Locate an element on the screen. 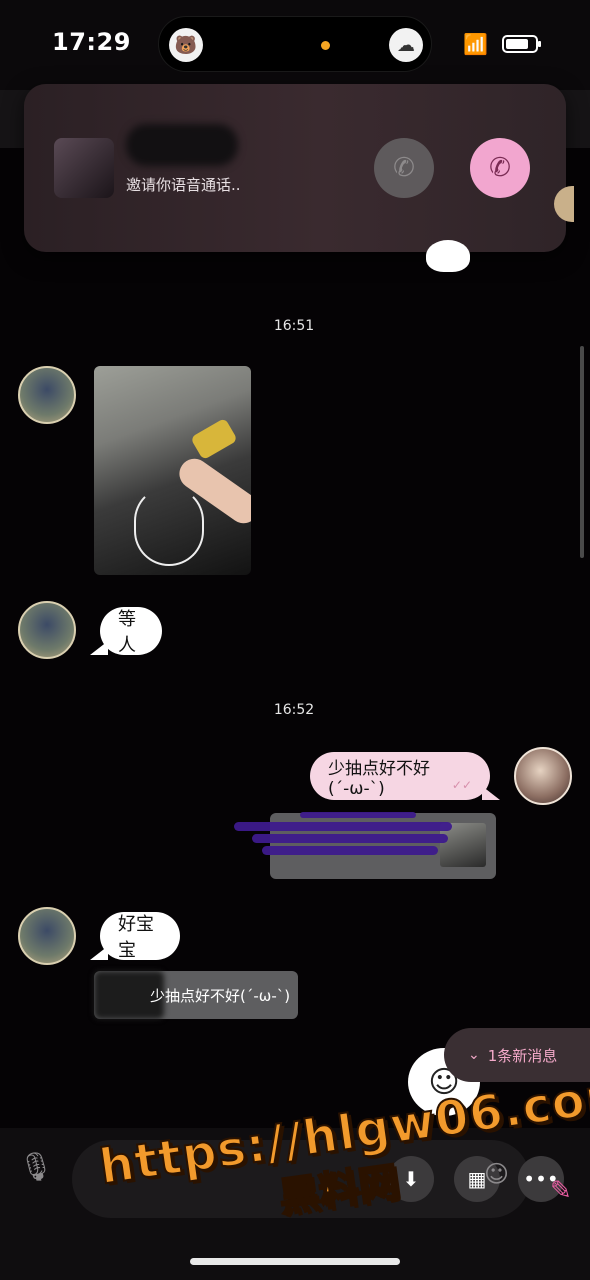 The height and width of the screenshot is (1280, 590). answer-call-button: ✆ is located at coordinates (500, 168).